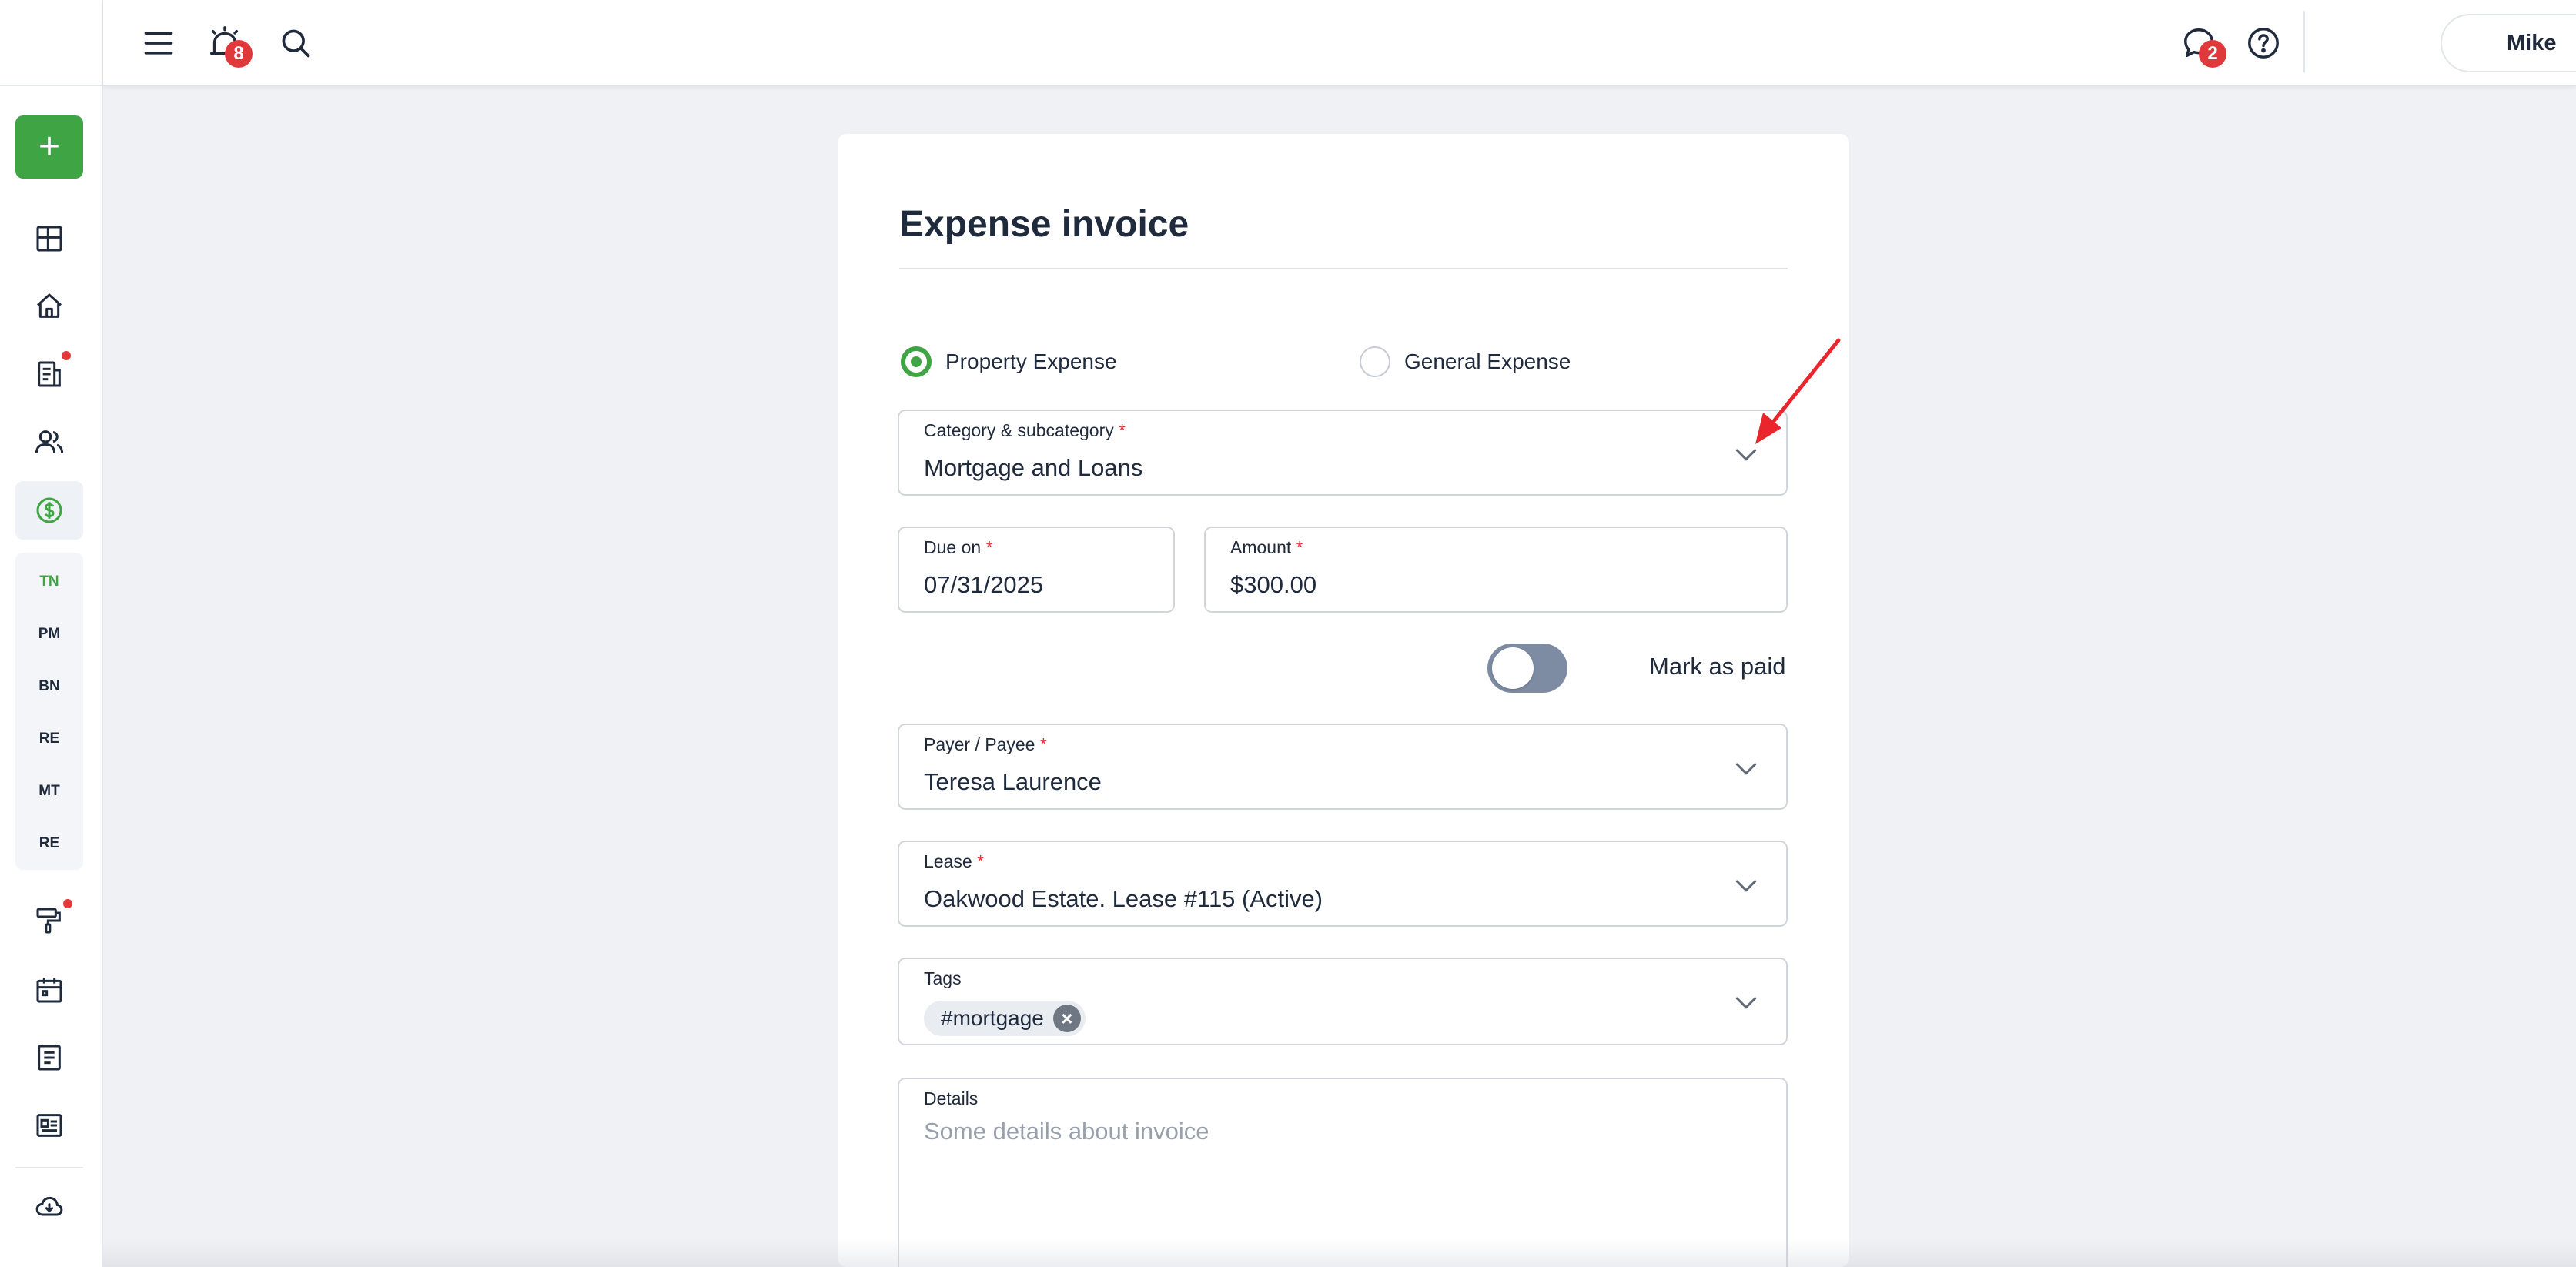  Describe the element at coordinates (1124, 898) in the screenshot. I see `lease-value: Oakwood Estate. Lease #115 (Active)` at that location.